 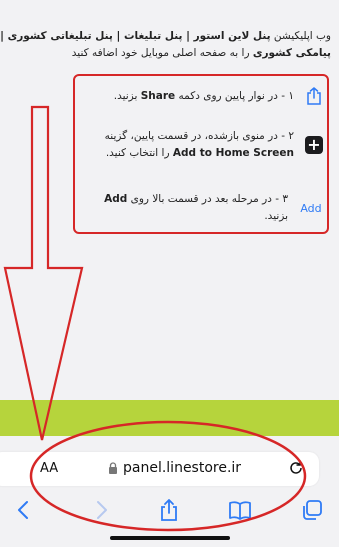 I want to click on add-label: Add, so click(x=311, y=208).